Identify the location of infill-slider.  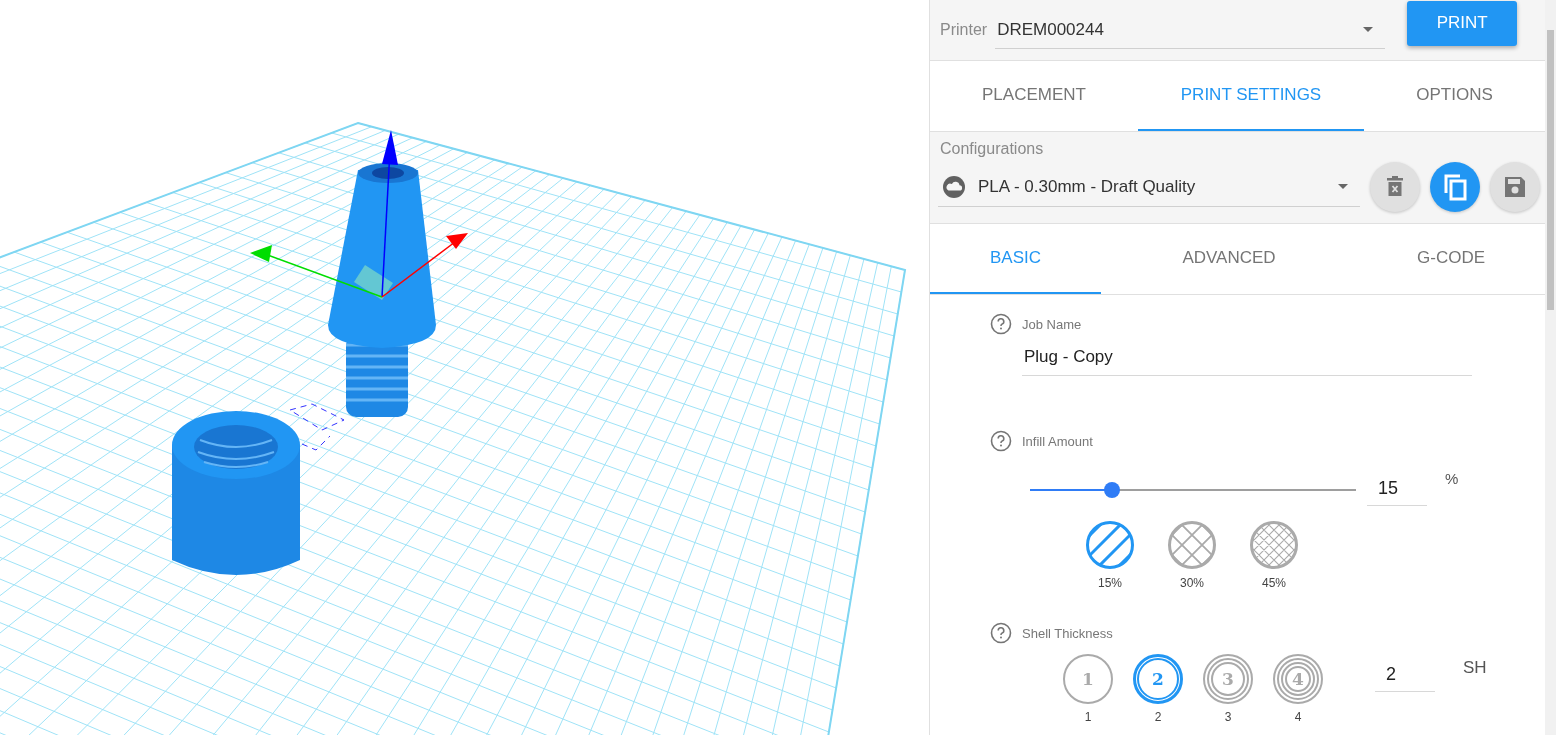
(1193, 490).